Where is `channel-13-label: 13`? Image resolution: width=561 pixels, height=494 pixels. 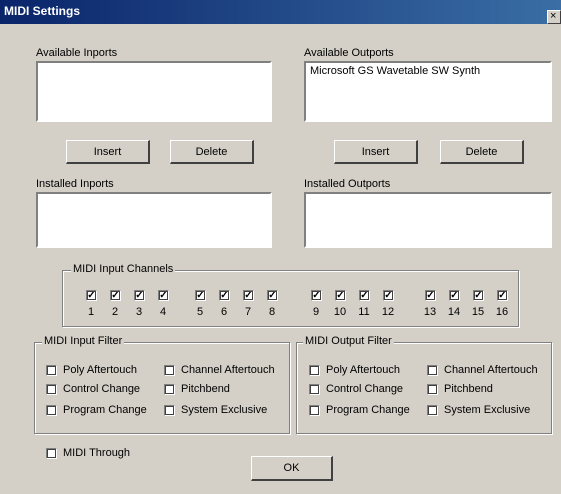 channel-13-label: 13 is located at coordinates (430, 312).